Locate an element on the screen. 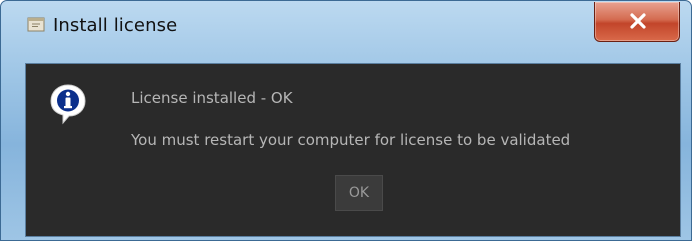 This screenshot has width=692, height=241. info-icon is located at coordinates (68, 104).